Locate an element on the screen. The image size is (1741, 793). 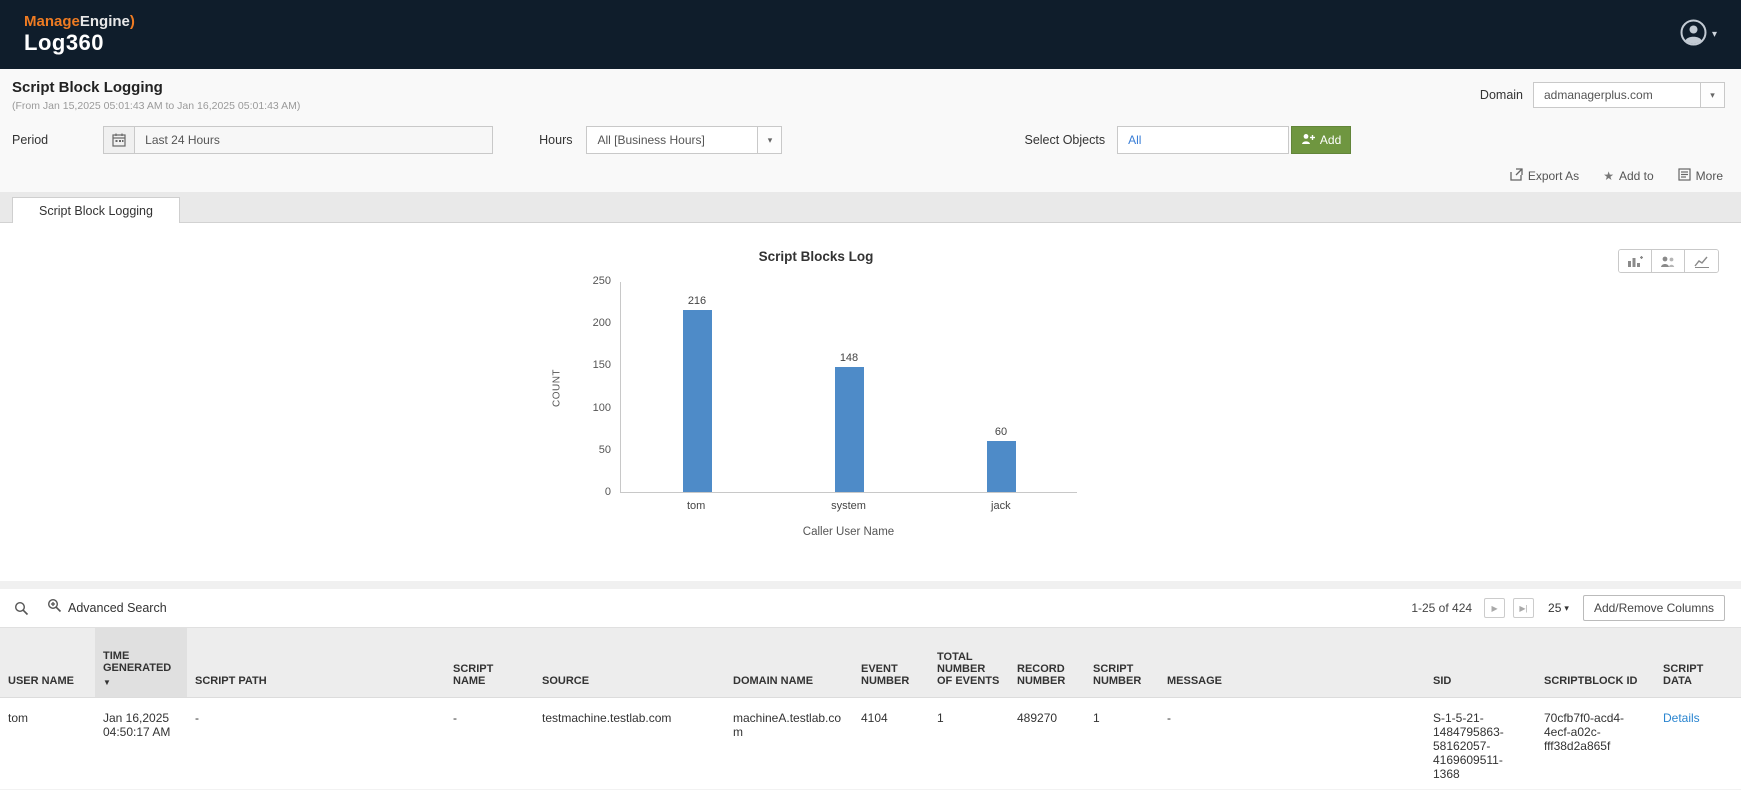
calendar-icon is located at coordinates (119, 140).